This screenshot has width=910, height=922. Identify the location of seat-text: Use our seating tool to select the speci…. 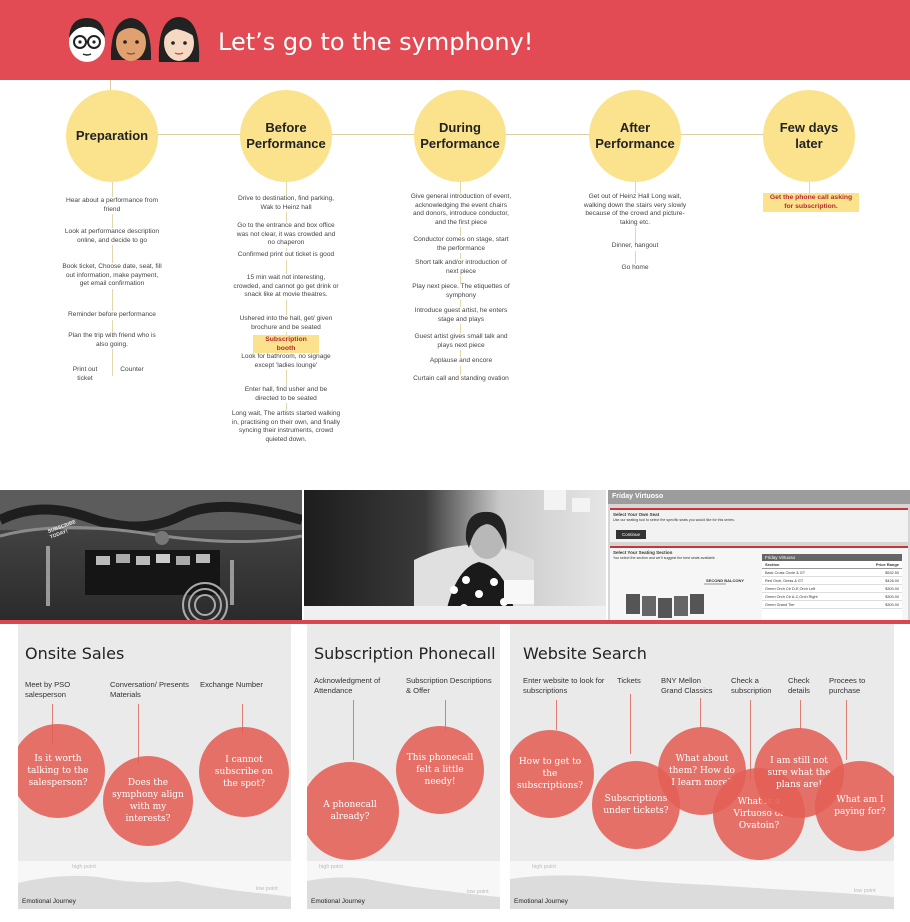
(674, 520).